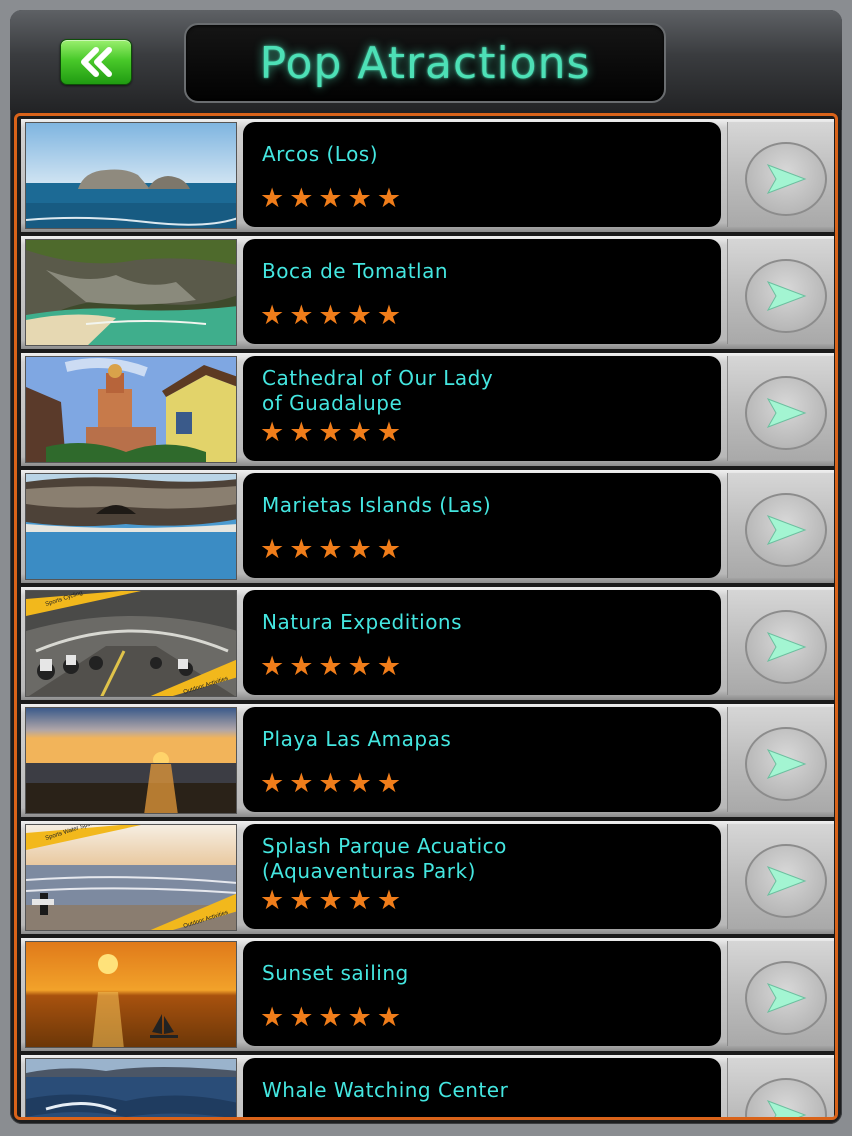 The width and height of the screenshot is (852, 1136). Describe the element at coordinates (355, 271) in the screenshot. I see `attraction-name: Boca de Tomatlan` at that location.